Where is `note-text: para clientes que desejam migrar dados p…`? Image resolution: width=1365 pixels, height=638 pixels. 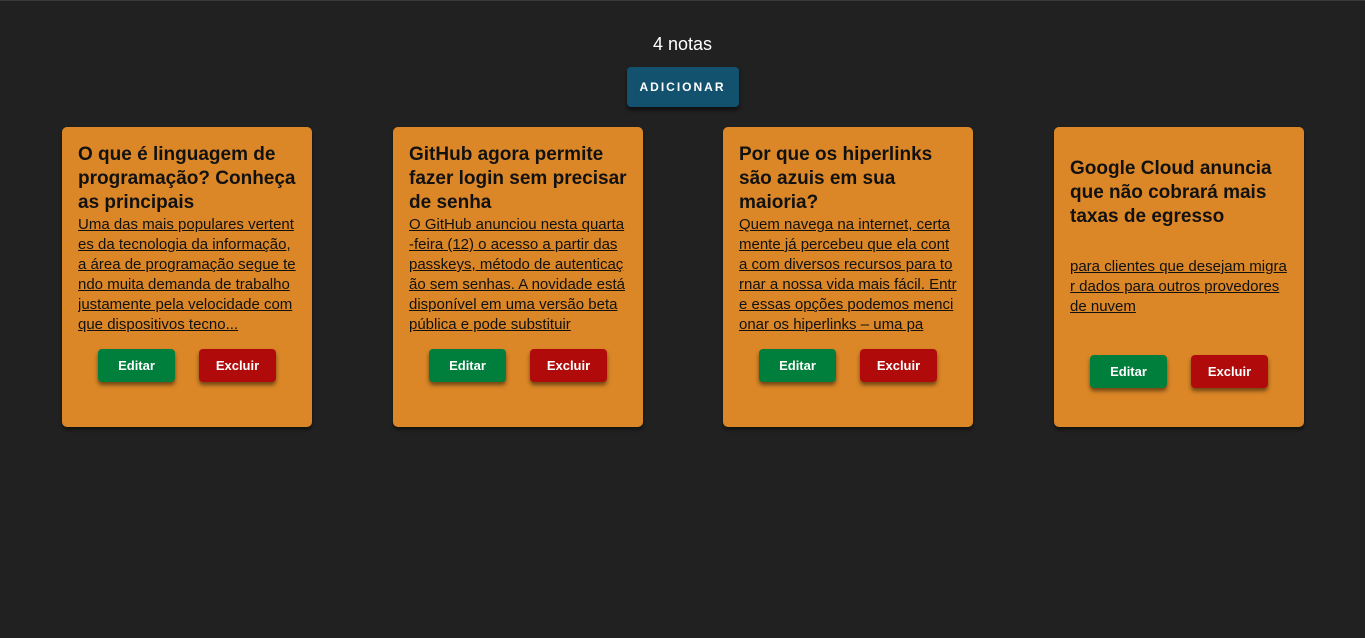
note-text: para clientes que desejam migrar dados p… is located at coordinates (1179, 287).